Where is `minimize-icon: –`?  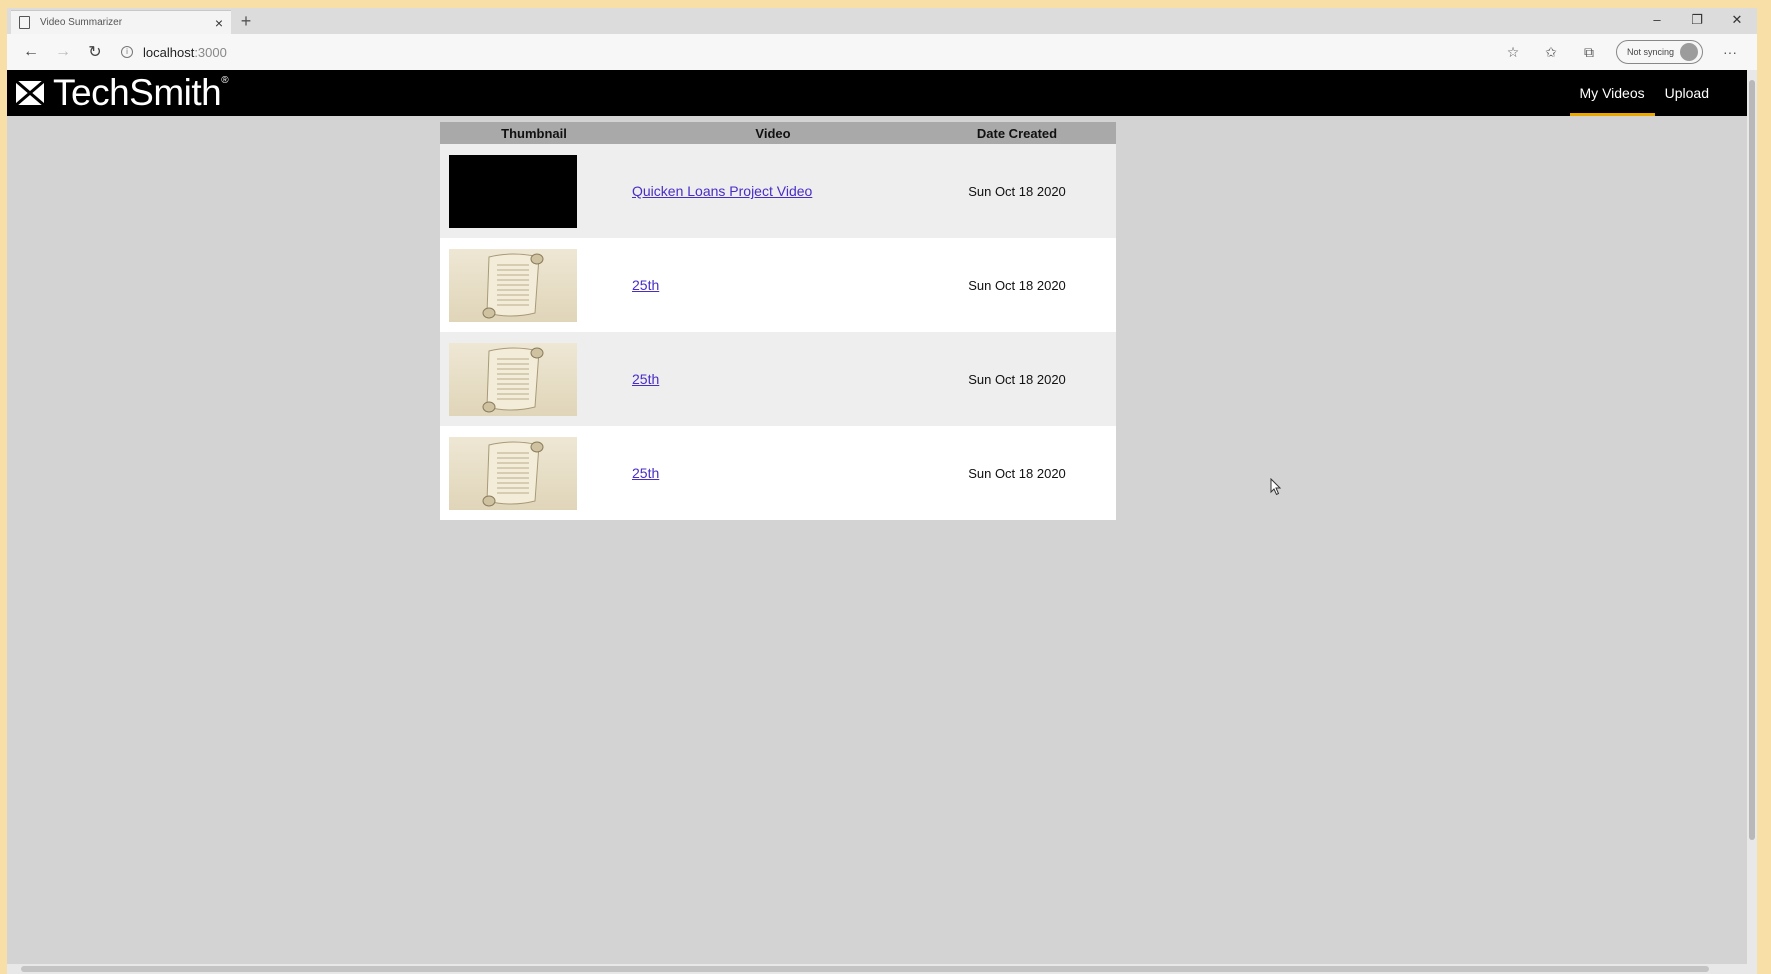
minimize-icon: – is located at coordinates (1657, 21).